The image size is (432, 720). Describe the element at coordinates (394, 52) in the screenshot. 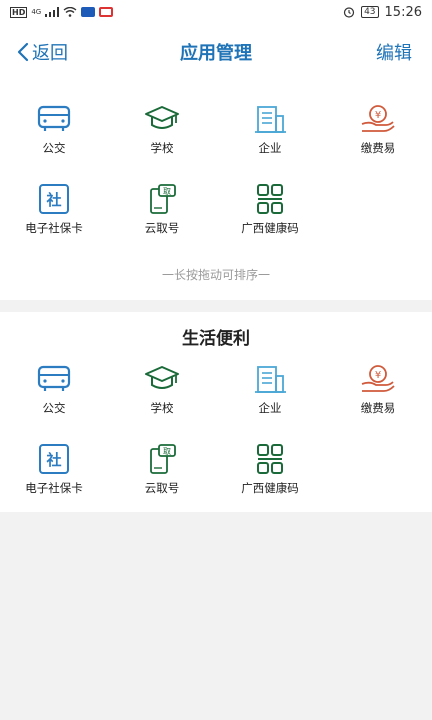

I see `edit-button: 编辑` at that location.